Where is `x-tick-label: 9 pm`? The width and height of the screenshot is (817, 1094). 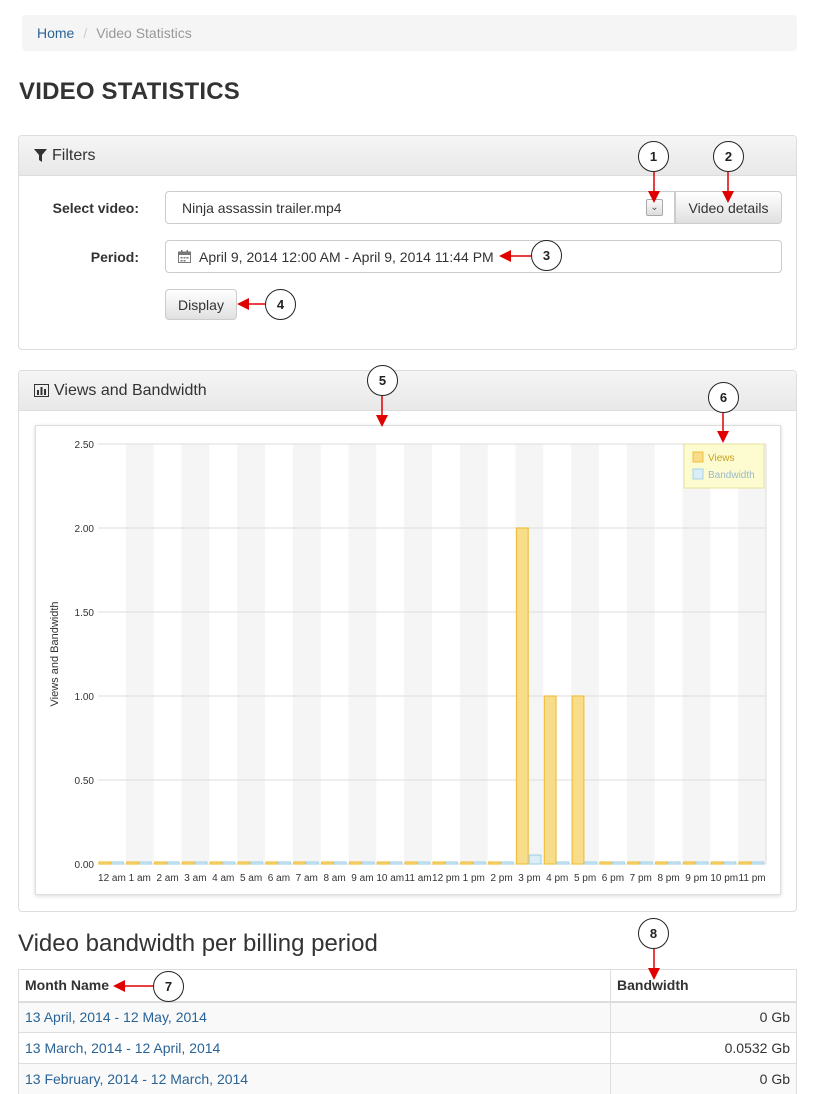 x-tick-label: 9 pm is located at coordinates (696, 878).